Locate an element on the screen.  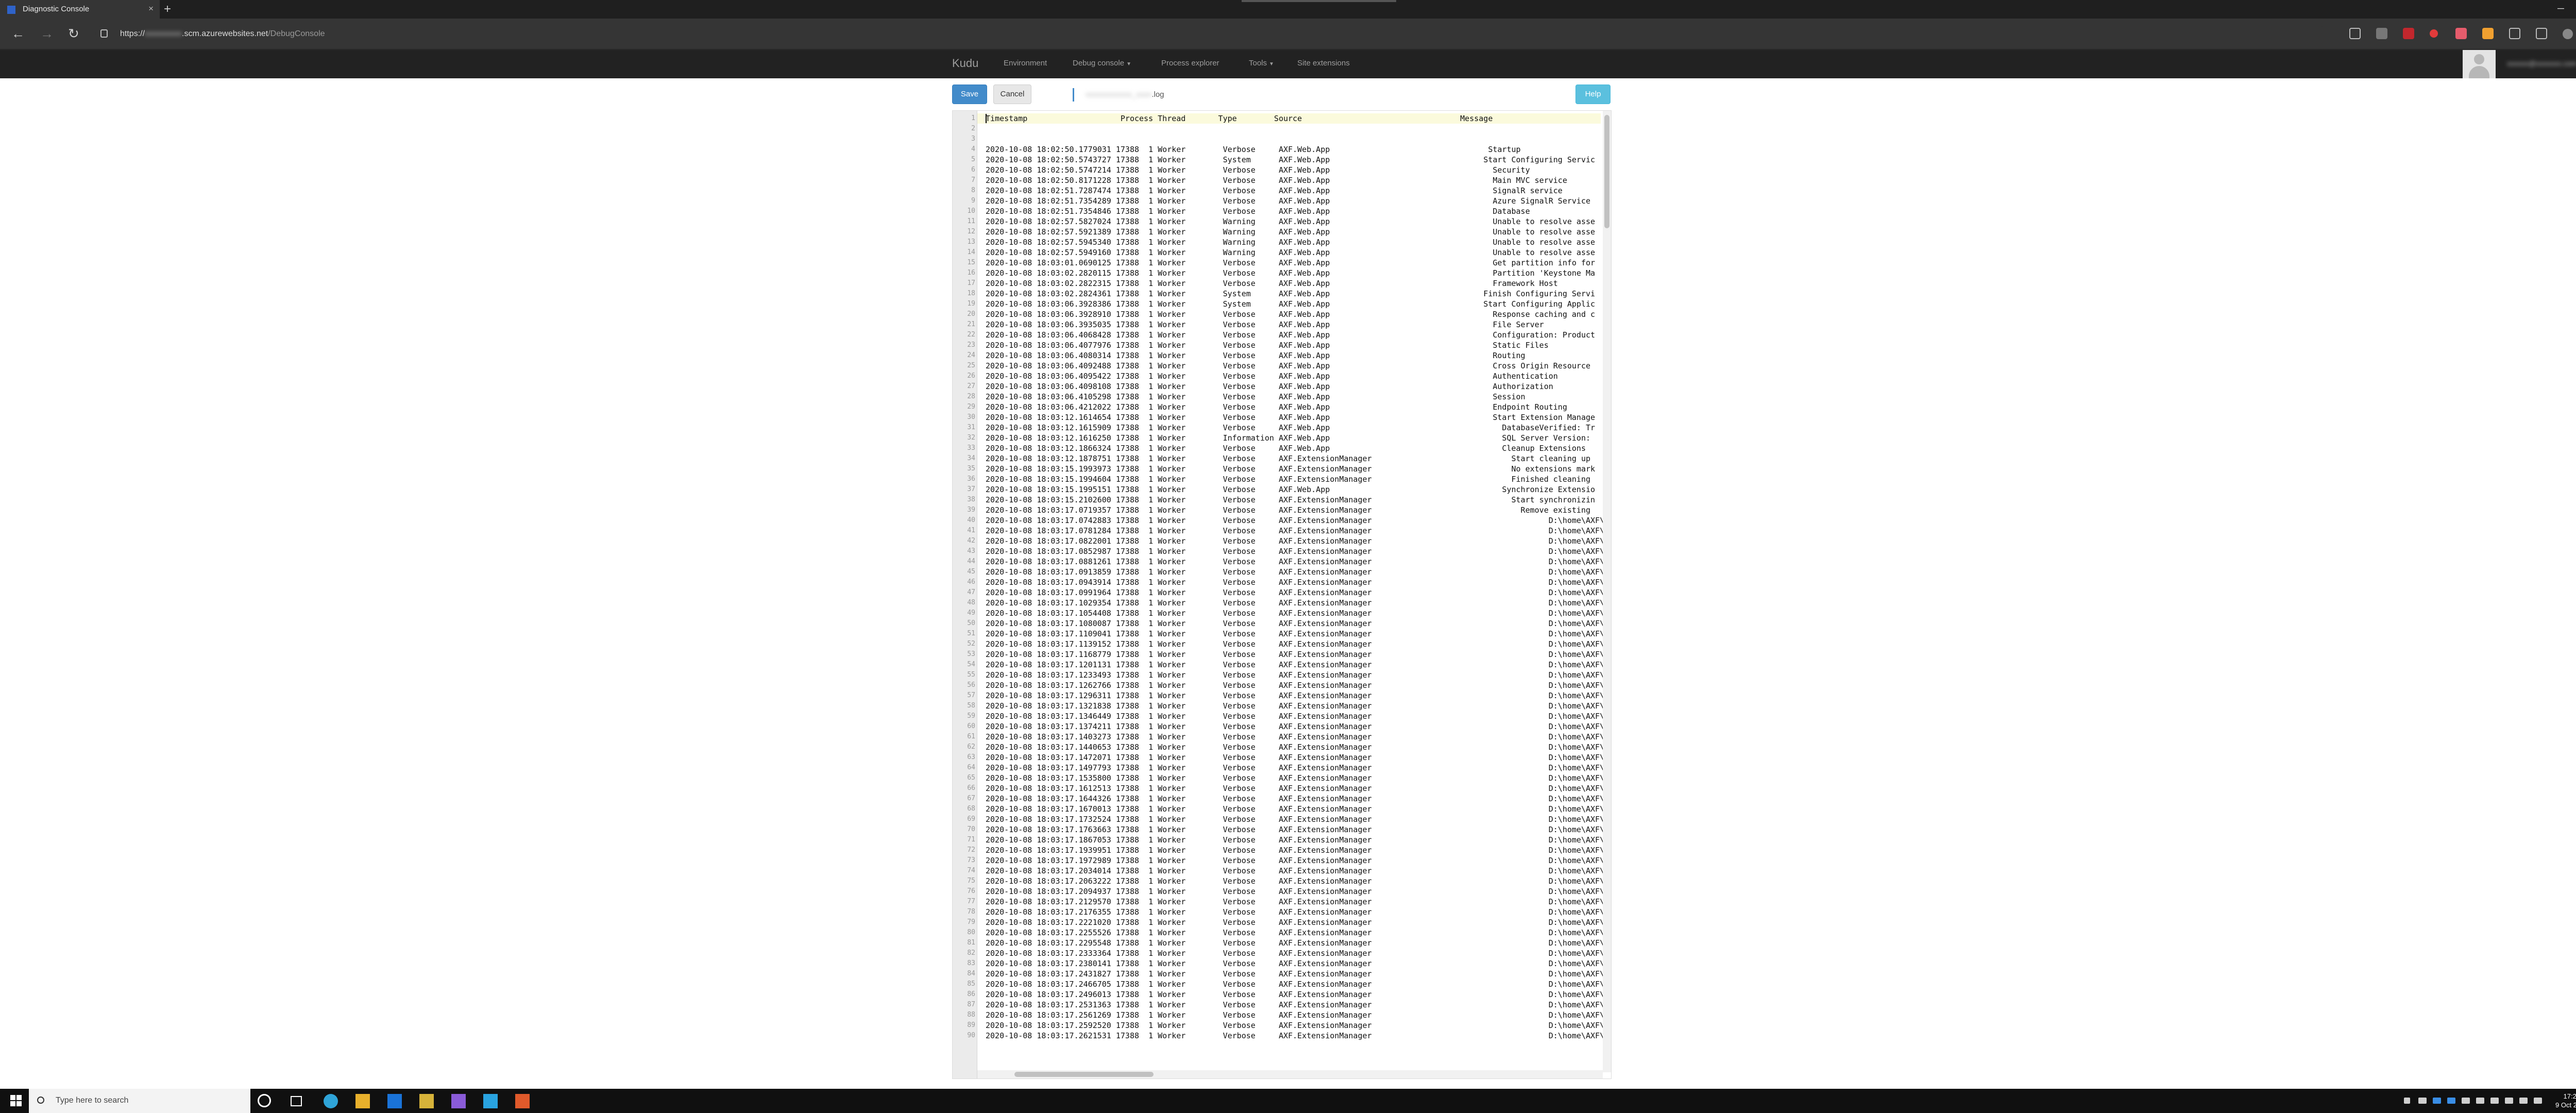
reload-icon: ↻ is located at coordinates (73, 34).